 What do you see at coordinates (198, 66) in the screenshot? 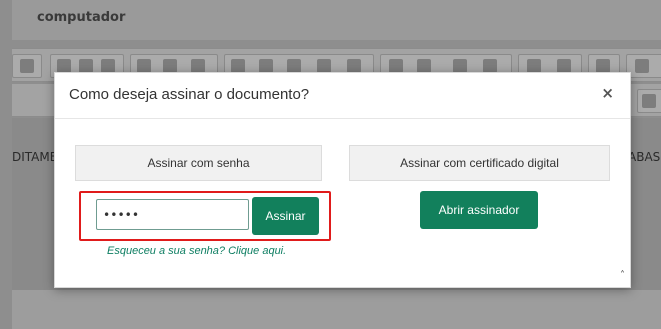
I see `flag-icon` at bounding box center [198, 66].